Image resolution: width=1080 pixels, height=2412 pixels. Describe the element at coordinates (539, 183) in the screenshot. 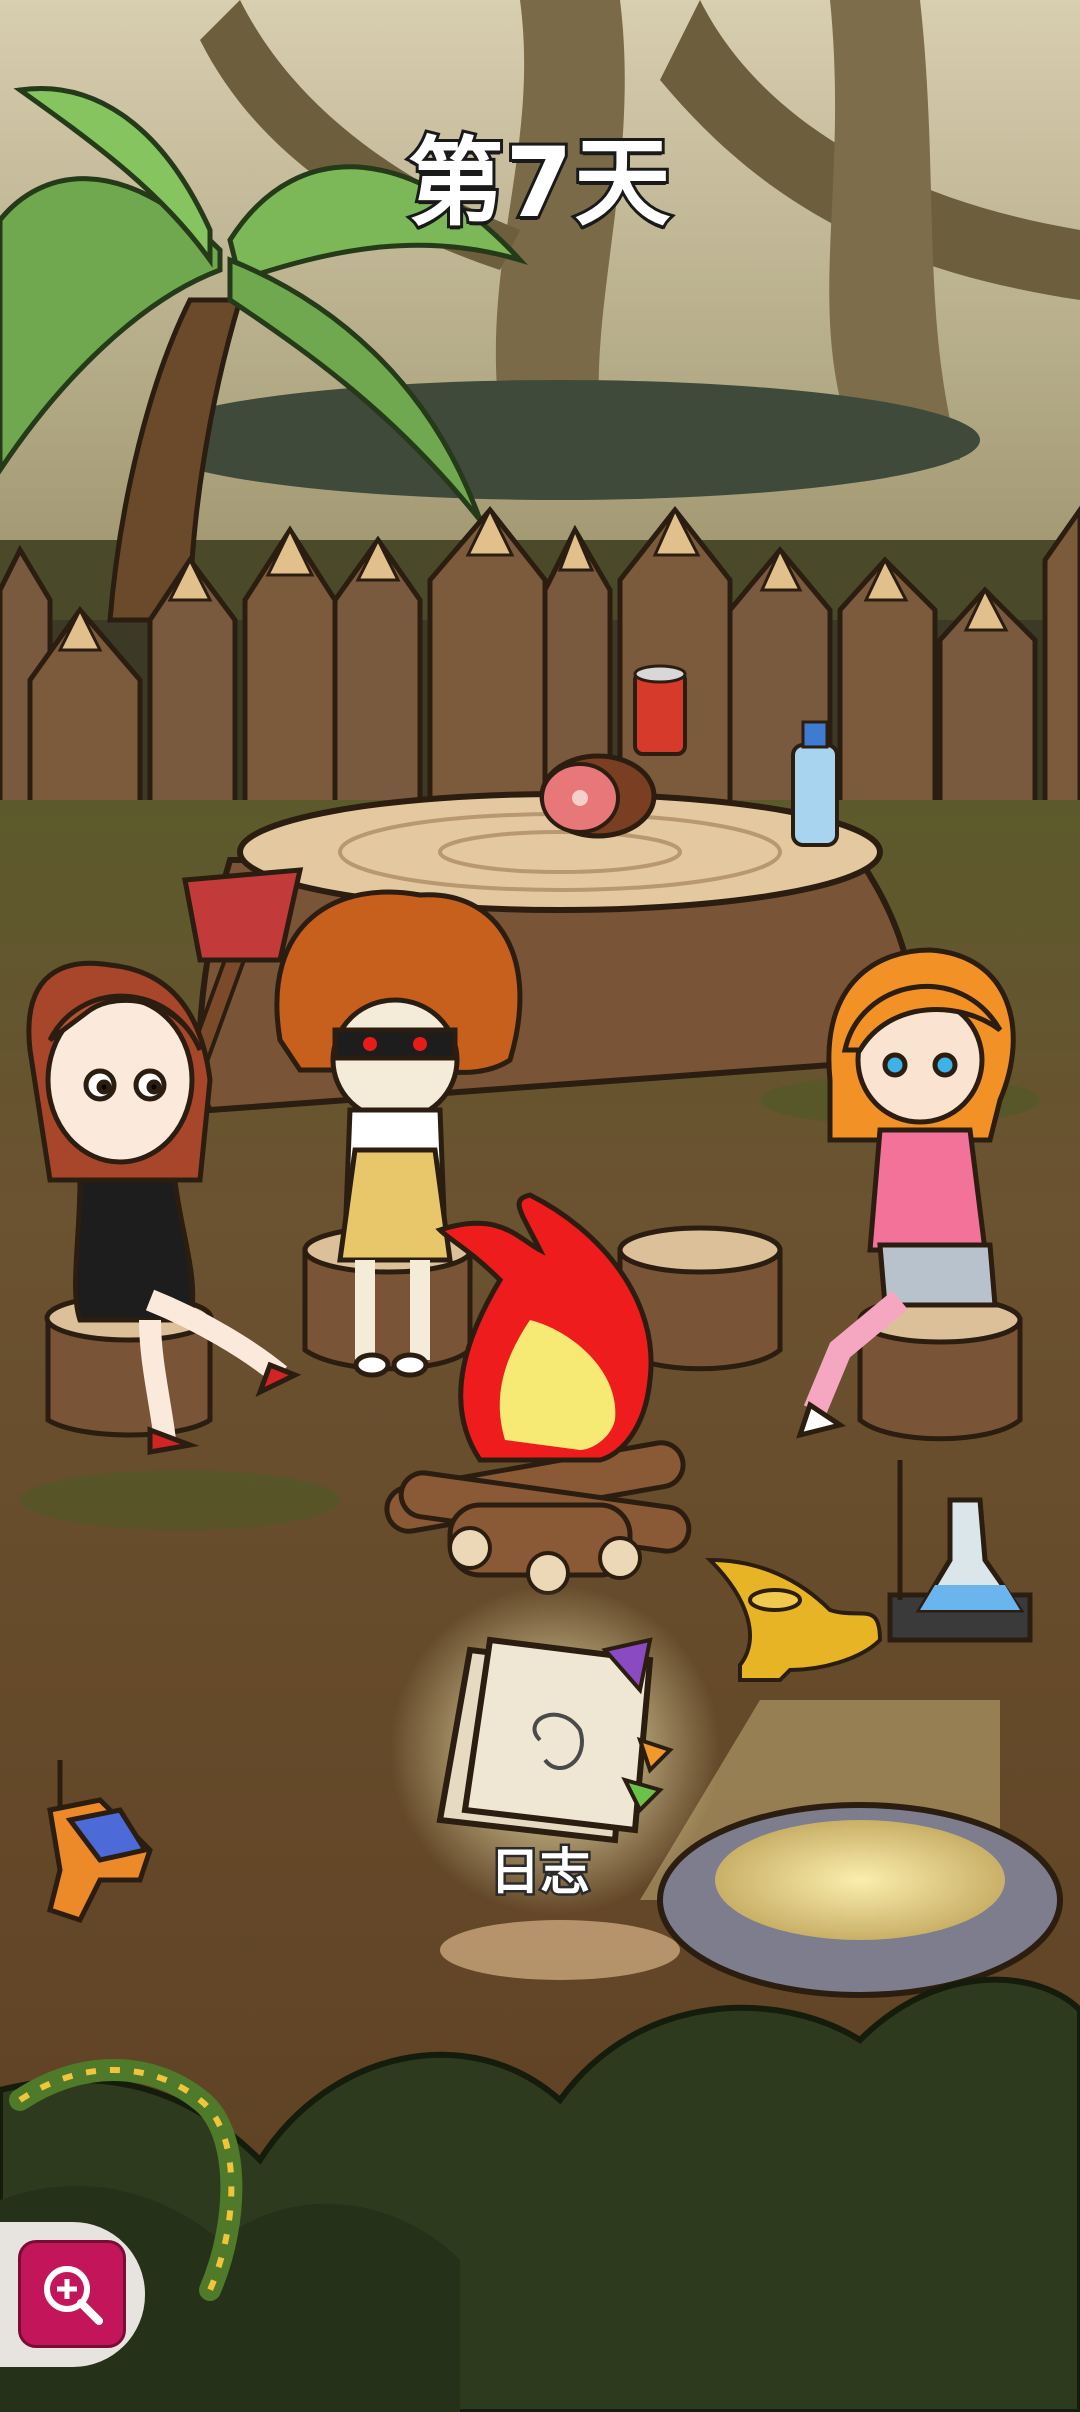

I see `day-title: 第7天` at that location.